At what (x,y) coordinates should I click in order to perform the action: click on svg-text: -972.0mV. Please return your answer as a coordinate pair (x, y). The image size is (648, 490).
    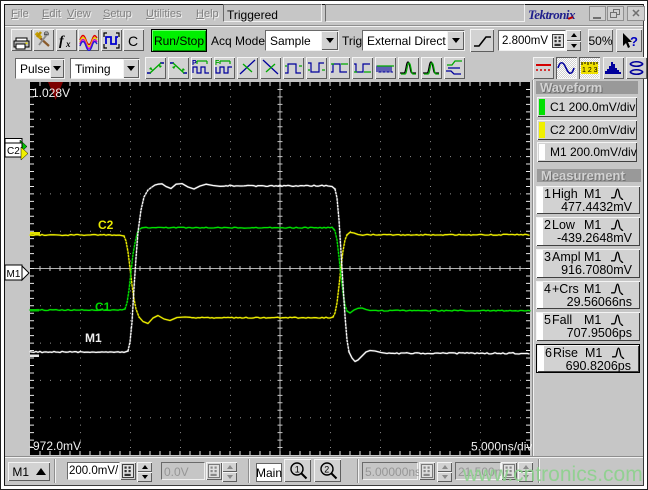
    Looking at the image, I should click on (55, 446).